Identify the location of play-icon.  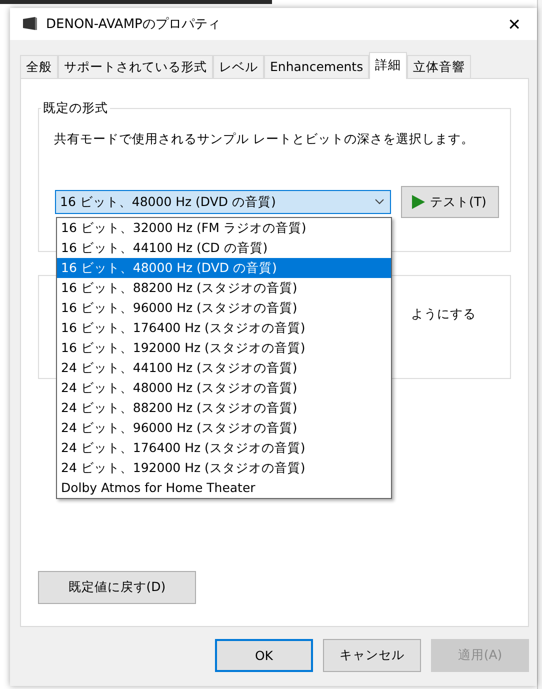
(418, 202).